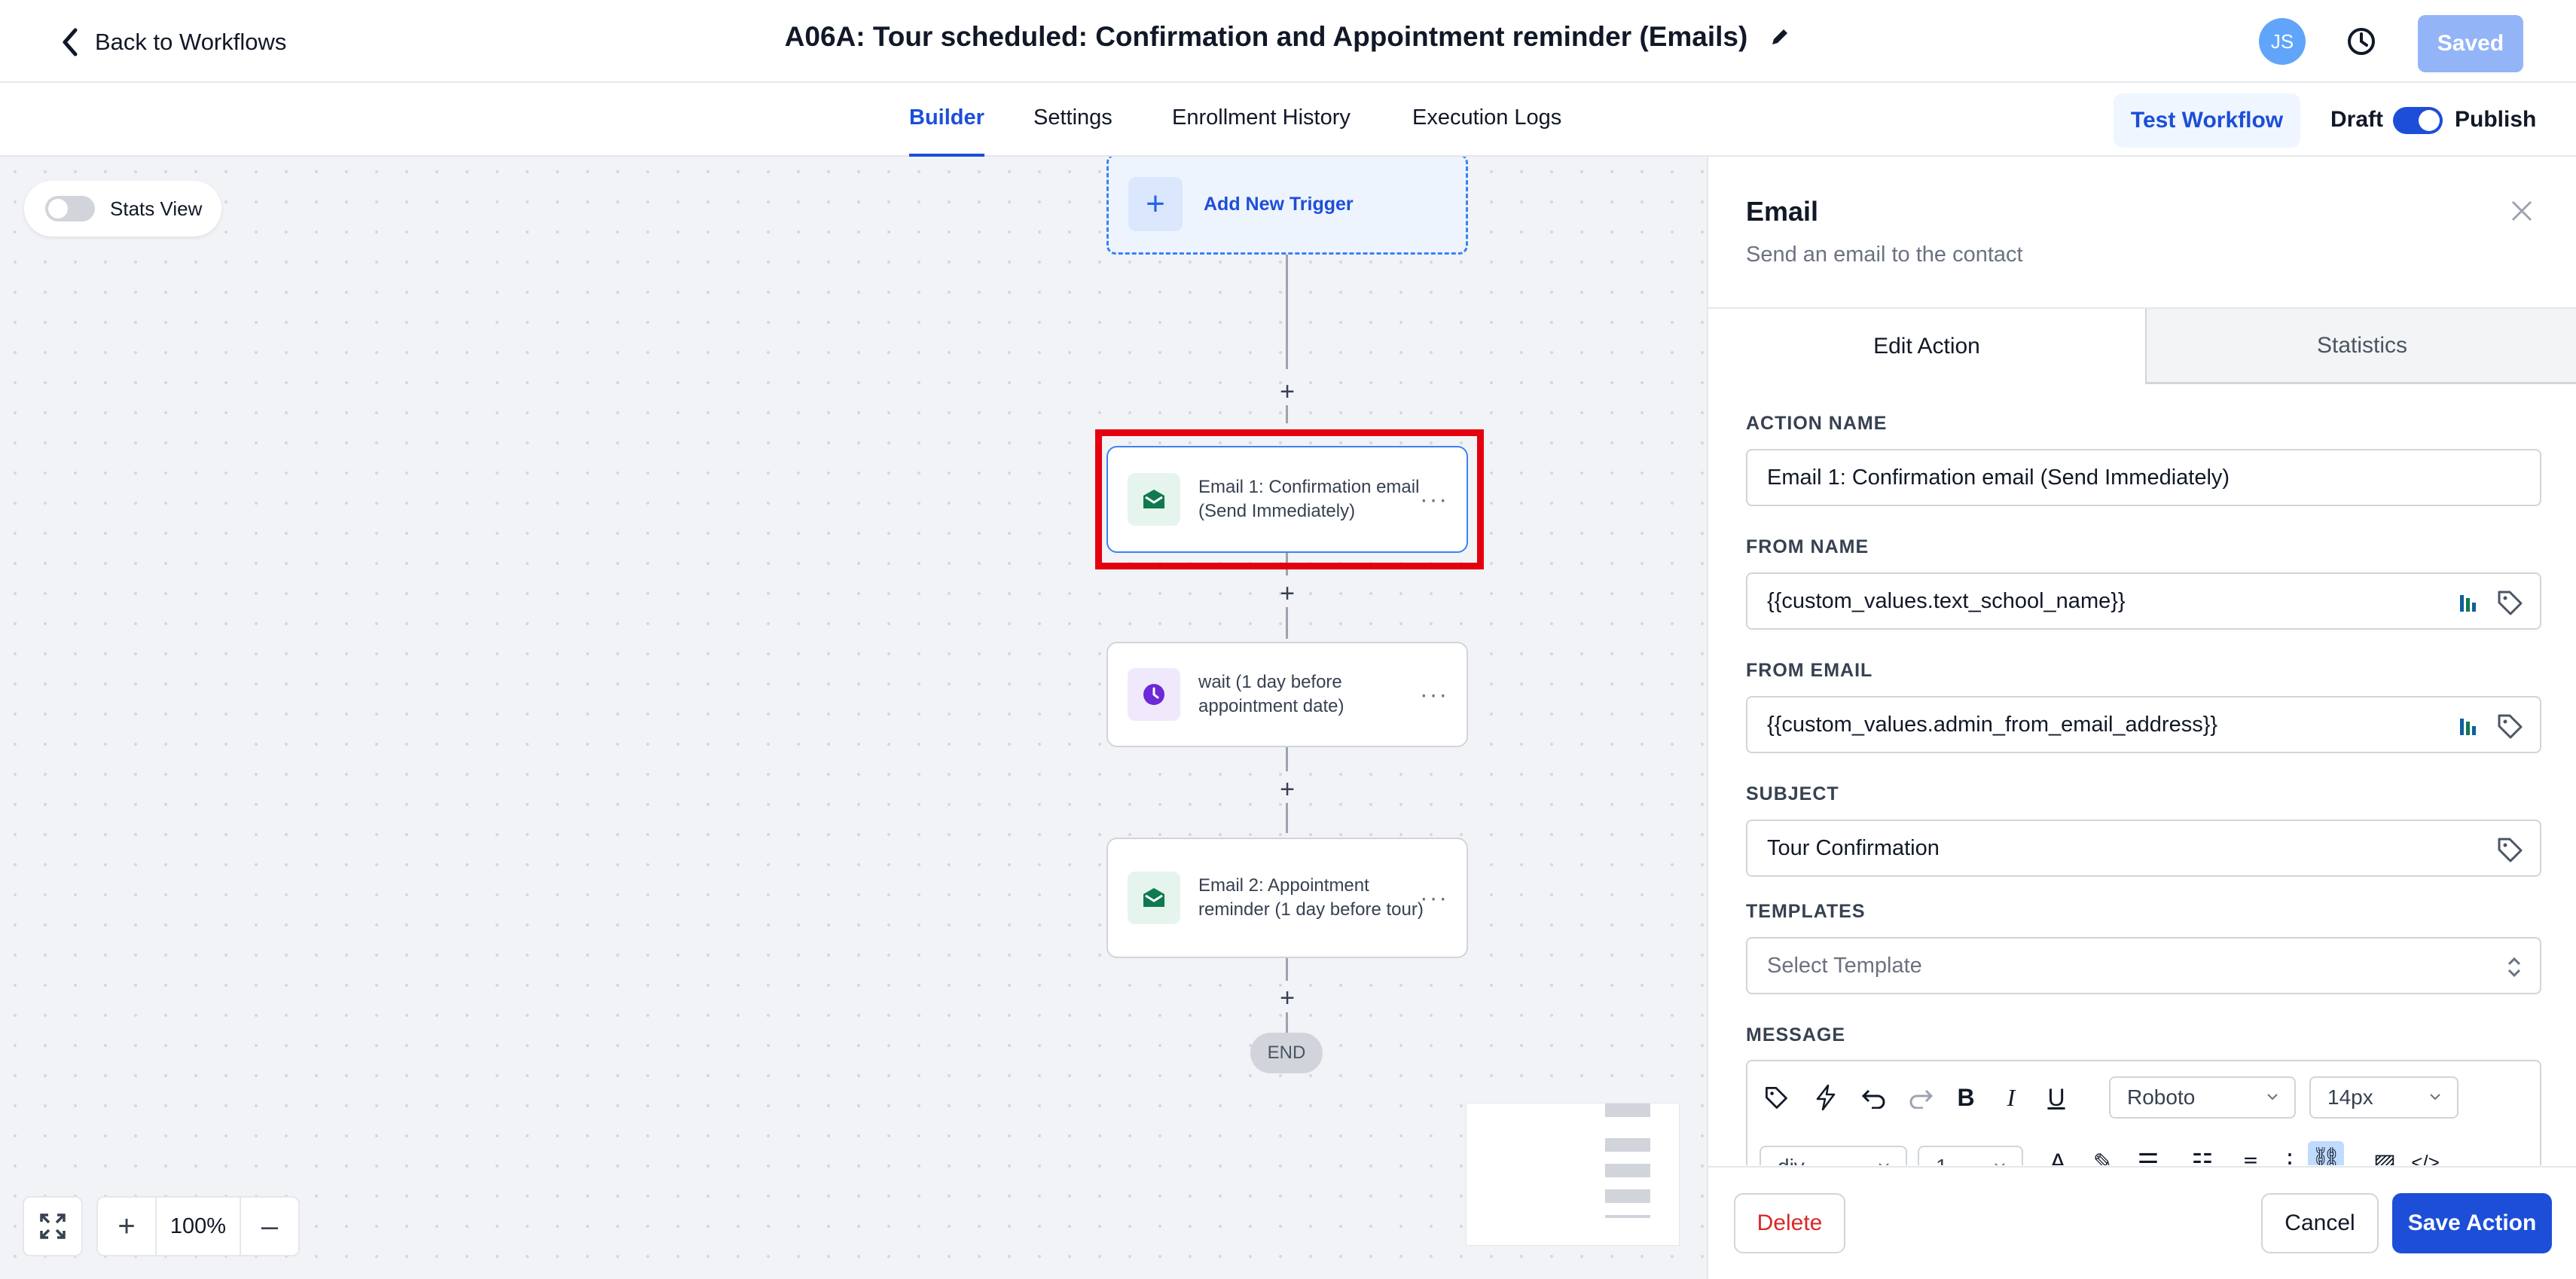 The width and height of the screenshot is (2576, 1279). I want to click on font-size-select: 14px, so click(2383, 1097).